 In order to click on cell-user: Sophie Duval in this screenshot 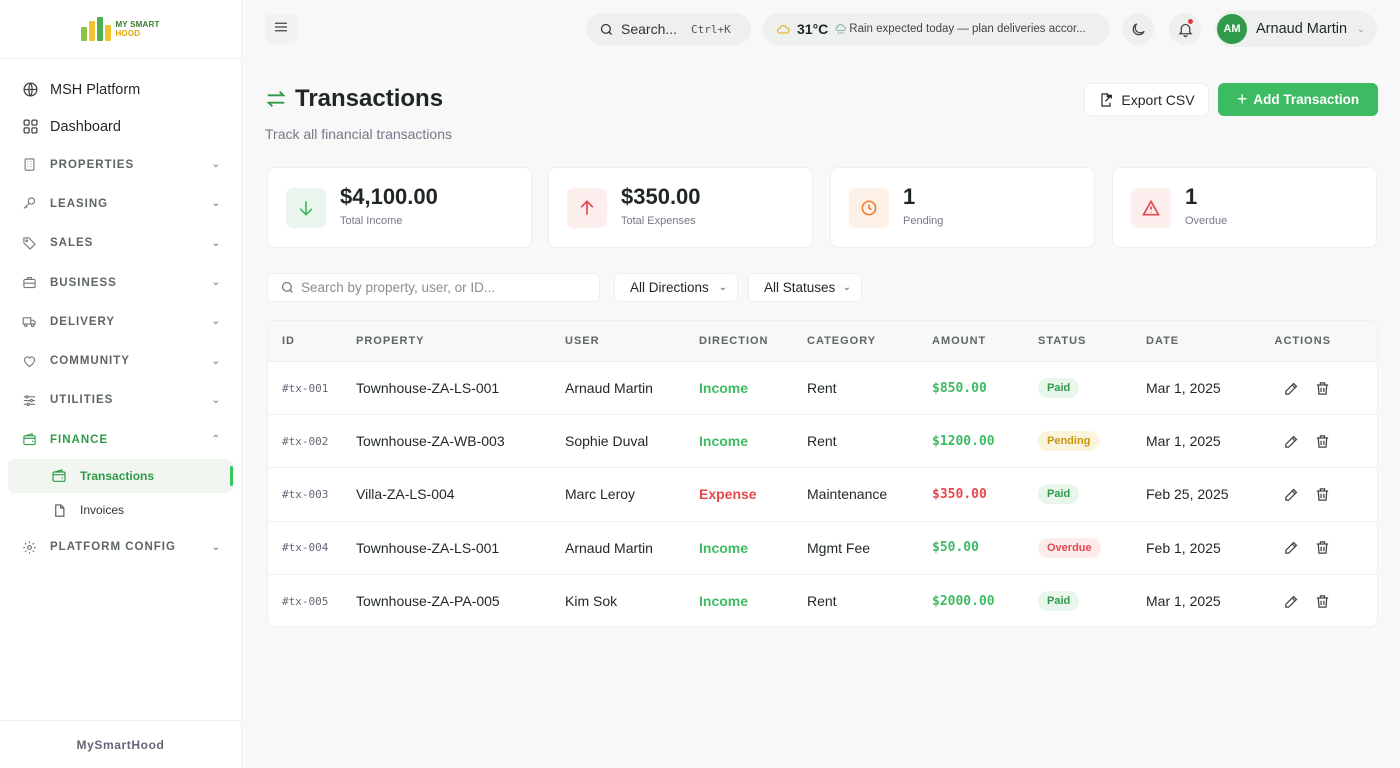, I will do `click(607, 441)`.